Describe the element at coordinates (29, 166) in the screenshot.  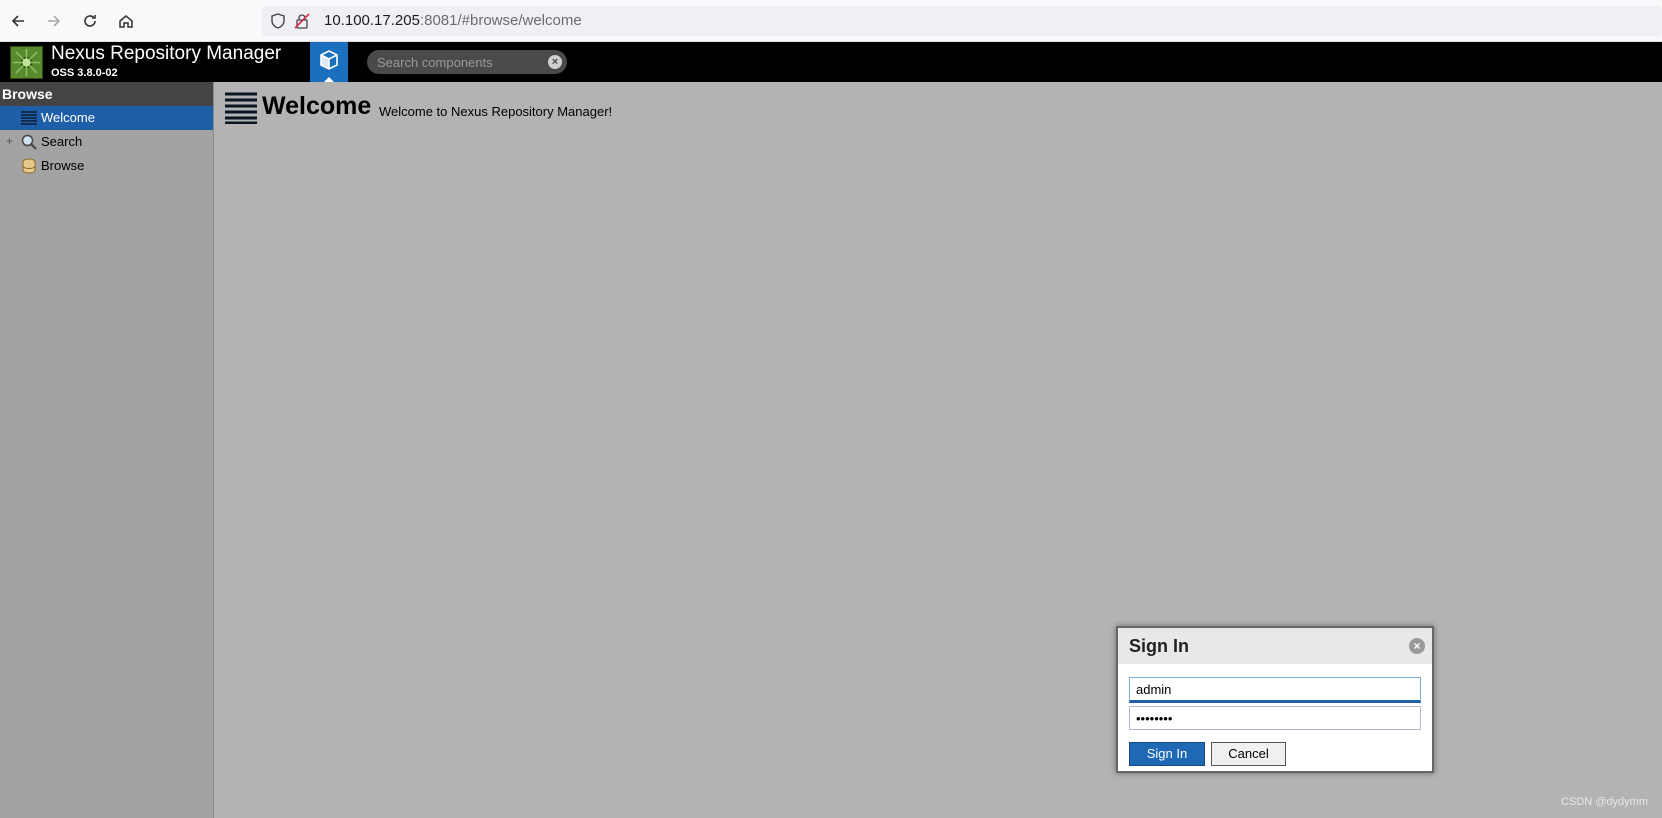
I see `database-icon` at that location.